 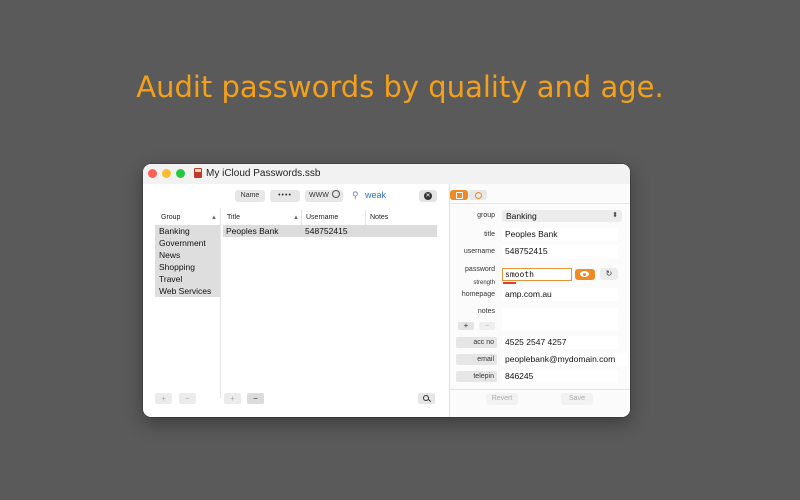 I want to click on custom-field-label: telepin, so click(x=476, y=376).